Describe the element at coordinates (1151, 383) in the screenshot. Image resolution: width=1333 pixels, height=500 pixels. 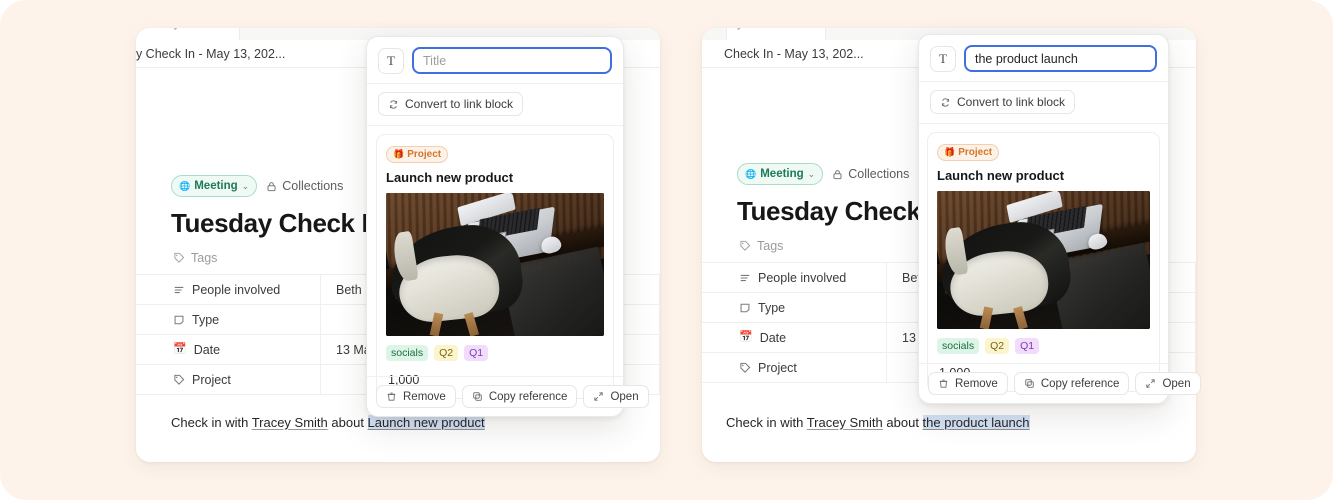
I see `expand-icon` at that location.